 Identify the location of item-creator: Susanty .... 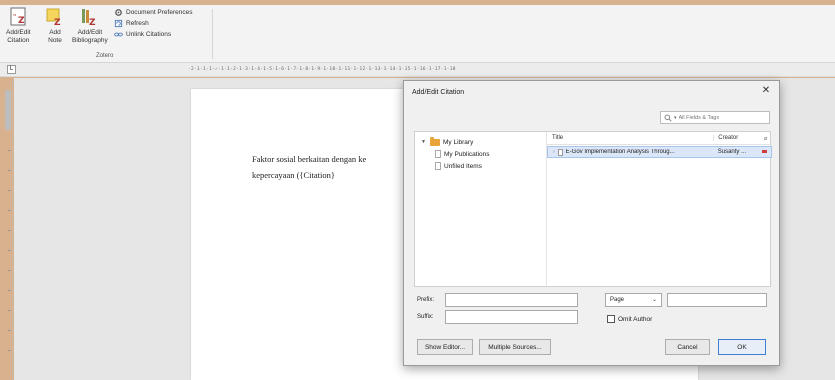
(732, 152).